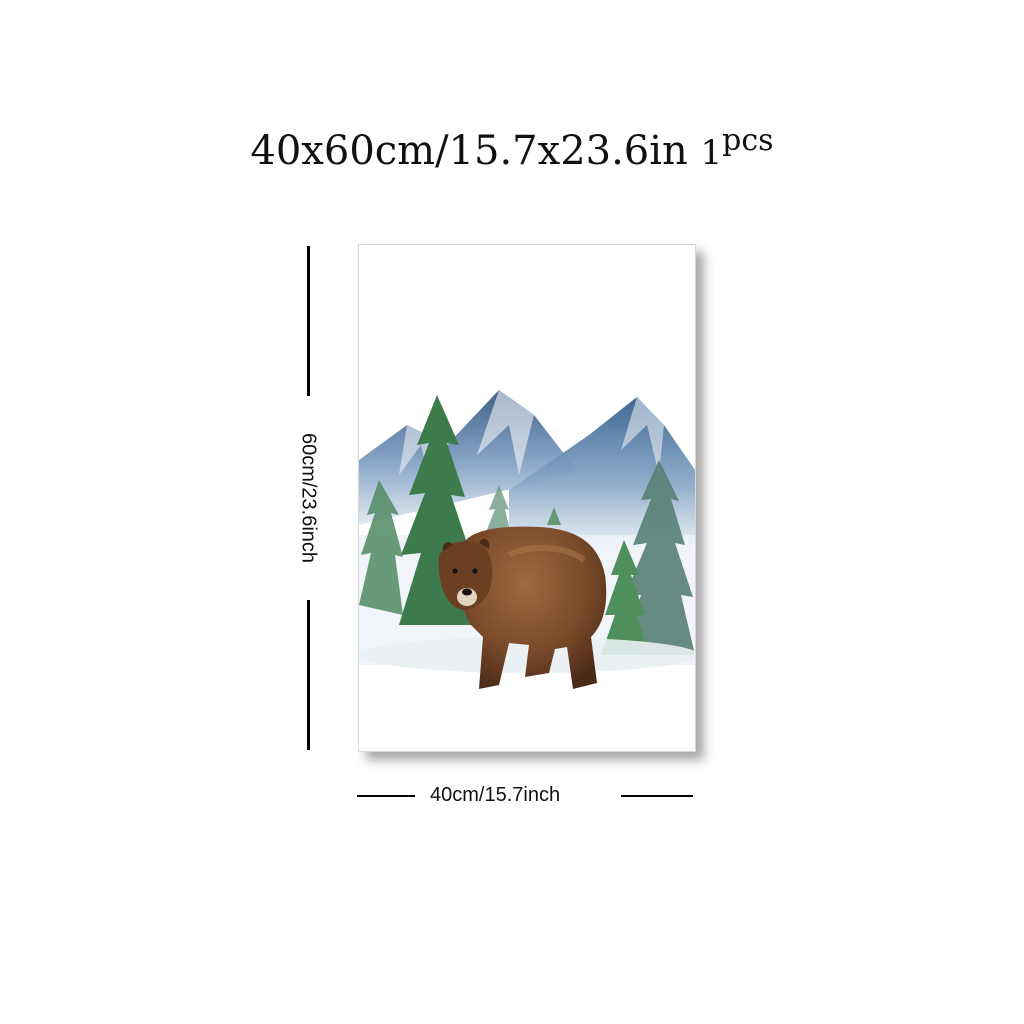  I want to click on size-title: 40x60cm/15.7x23.6in 1pcs, so click(512, 148).